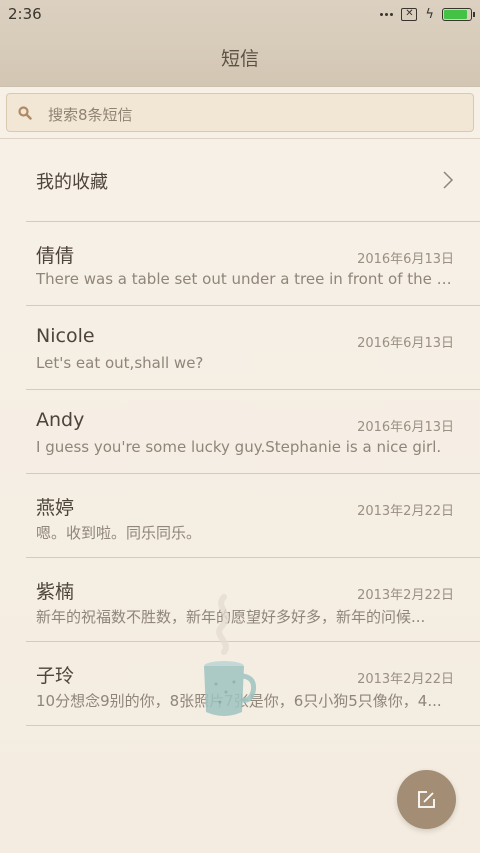 This screenshot has width=480, height=853. I want to click on search-input: 搜索8条短信, so click(240, 112).